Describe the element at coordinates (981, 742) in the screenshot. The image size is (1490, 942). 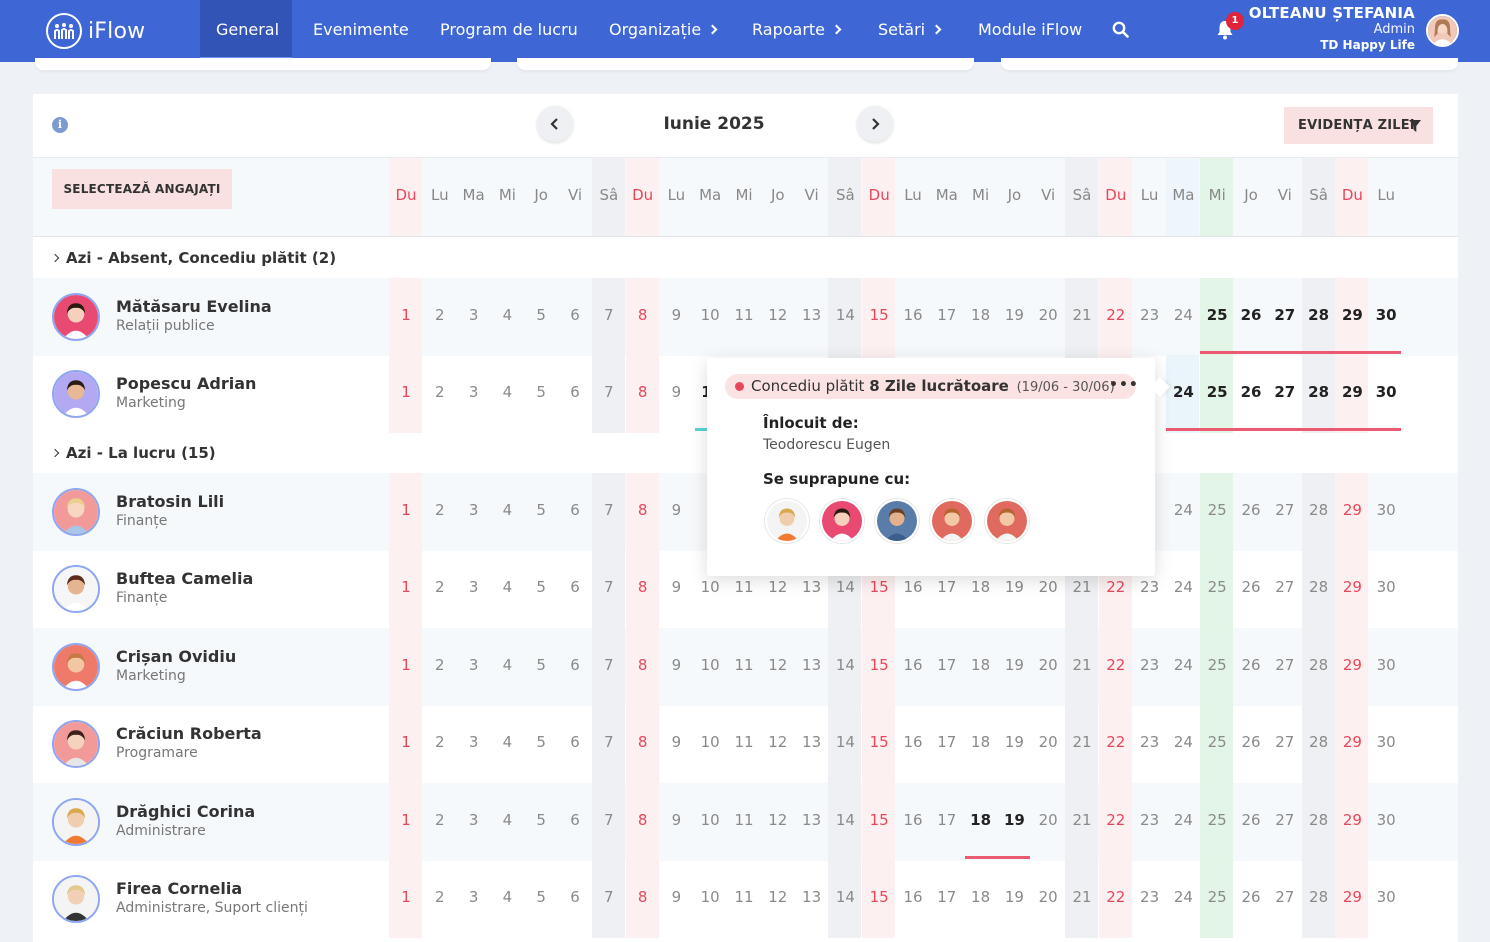
I see `day-cell: 18` at that location.